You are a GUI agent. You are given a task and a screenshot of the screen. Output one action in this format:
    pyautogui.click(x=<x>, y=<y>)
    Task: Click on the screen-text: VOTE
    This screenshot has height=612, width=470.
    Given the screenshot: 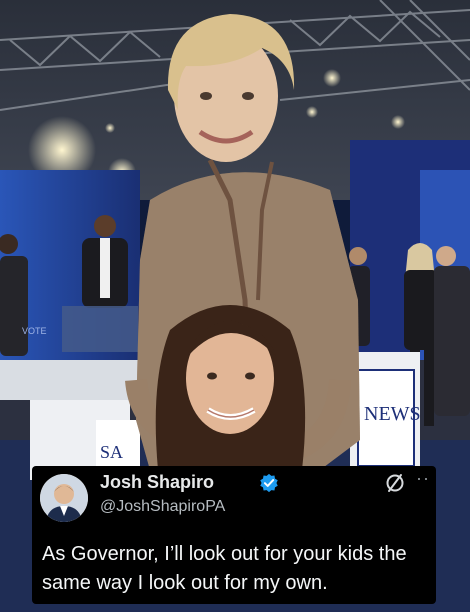 What is the action you would take?
    pyautogui.click(x=34, y=331)
    